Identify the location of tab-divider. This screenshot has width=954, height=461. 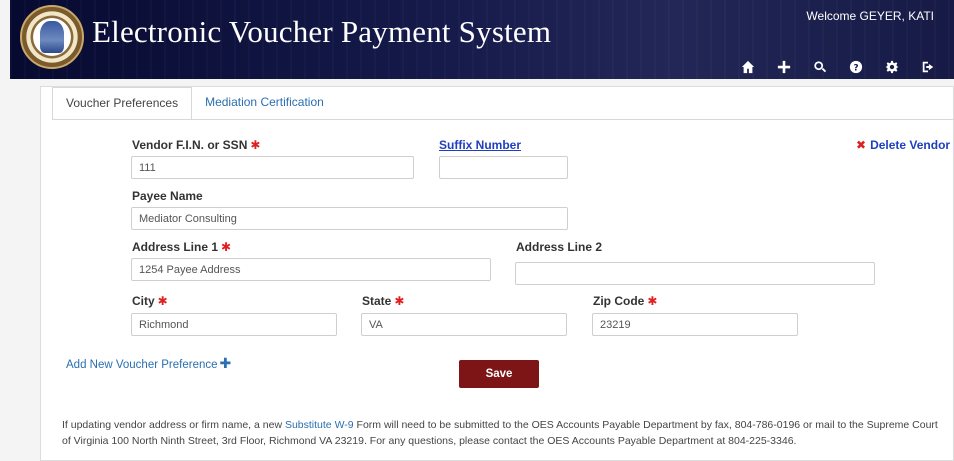
(503, 119).